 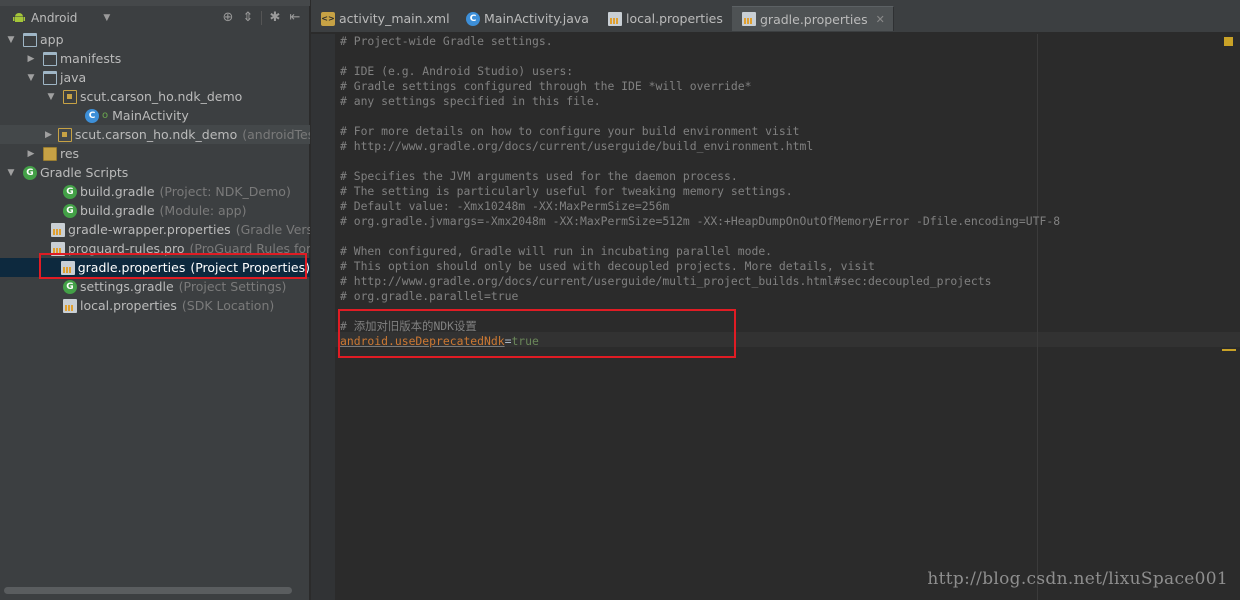 What do you see at coordinates (155, 172) in the screenshot?
I see `tree-item: ▼ G Gradle Scripts` at bounding box center [155, 172].